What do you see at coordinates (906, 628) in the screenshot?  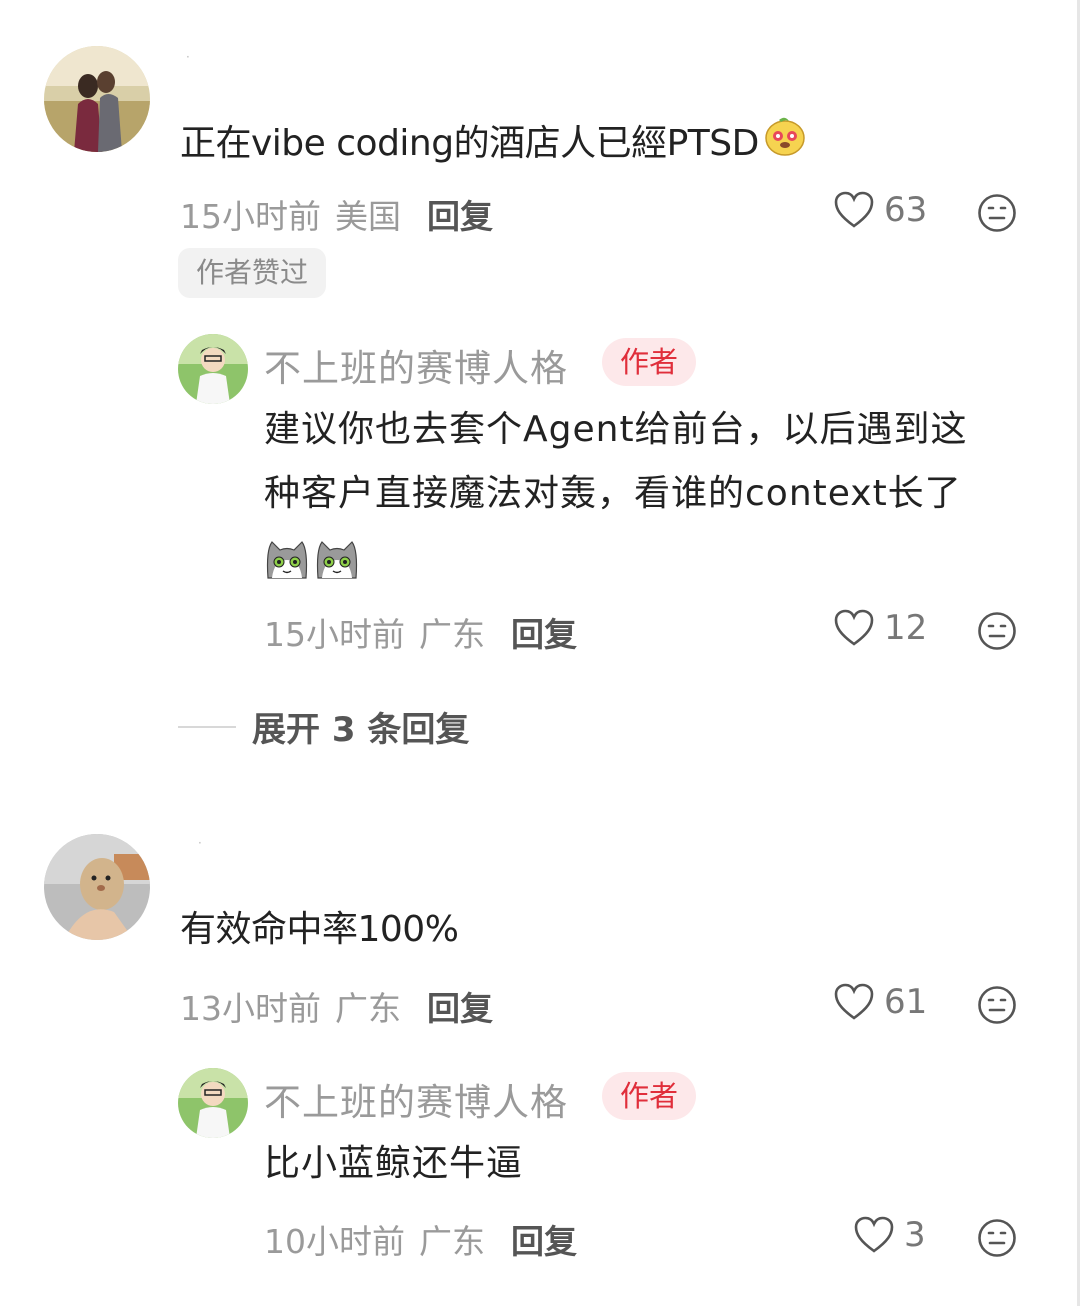 I see `like-count: 12` at bounding box center [906, 628].